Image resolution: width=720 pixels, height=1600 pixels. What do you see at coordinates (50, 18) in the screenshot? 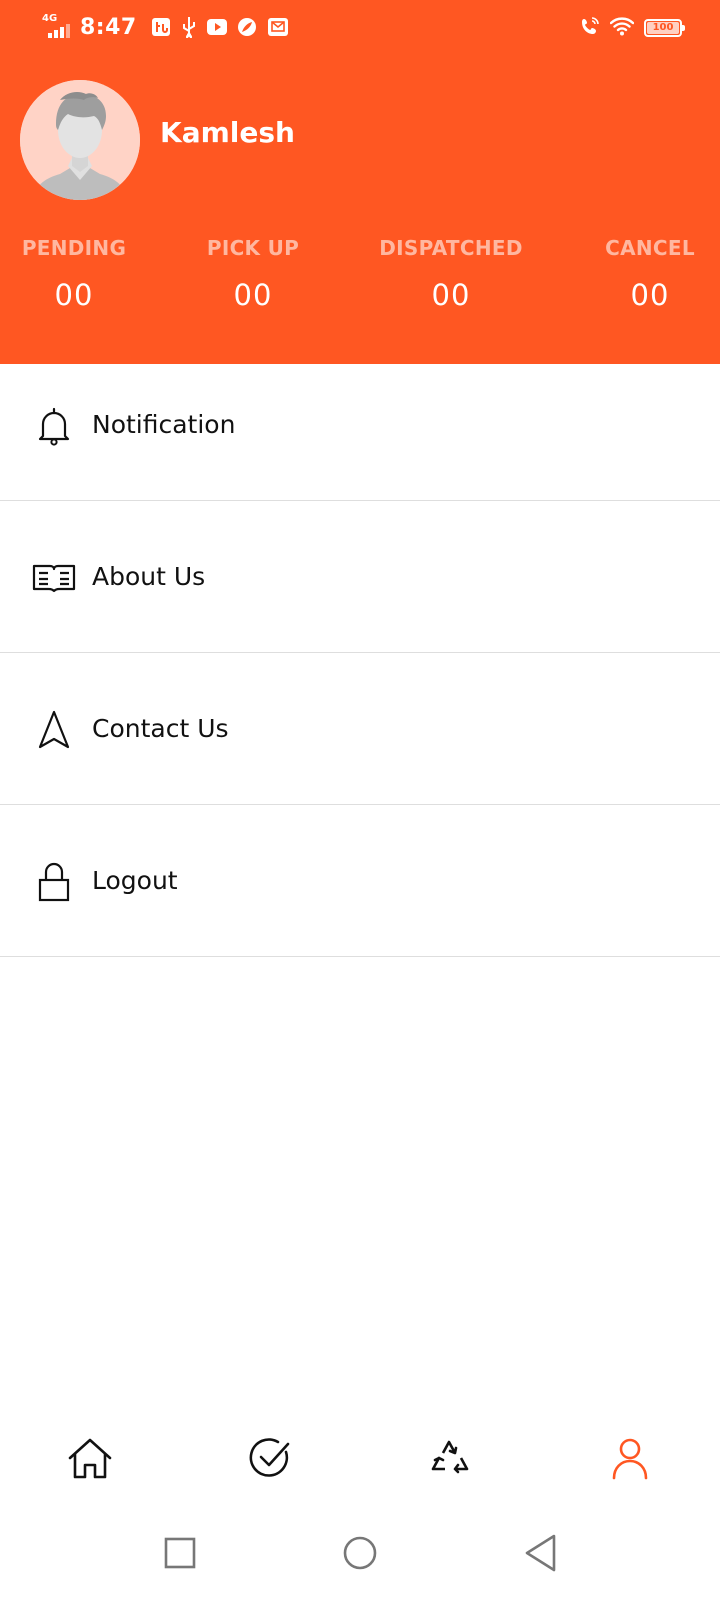
I see `network-type: 4G` at bounding box center [50, 18].